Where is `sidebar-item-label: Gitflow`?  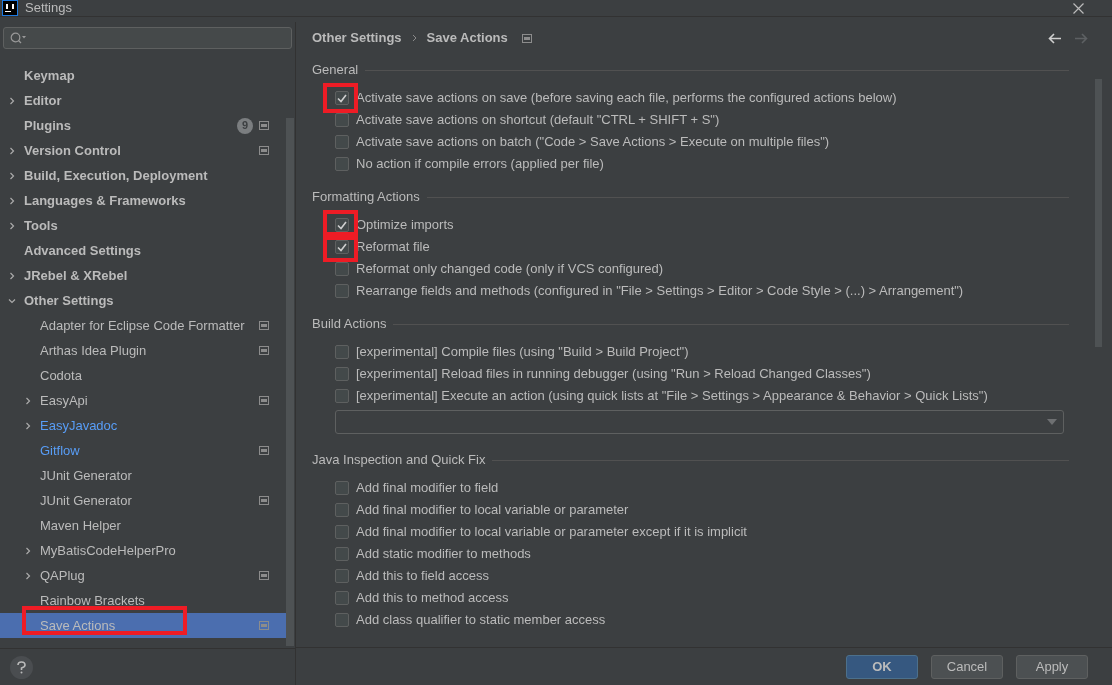
sidebar-item-label: Gitflow is located at coordinates (60, 450).